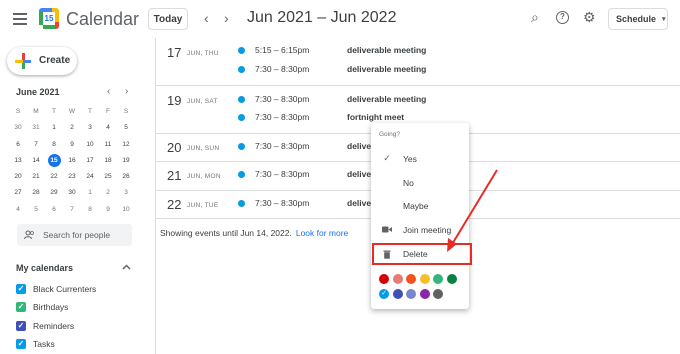 The image size is (680, 354). Describe the element at coordinates (562, 17) in the screenshot. I see `help-icon: ?` at that location.